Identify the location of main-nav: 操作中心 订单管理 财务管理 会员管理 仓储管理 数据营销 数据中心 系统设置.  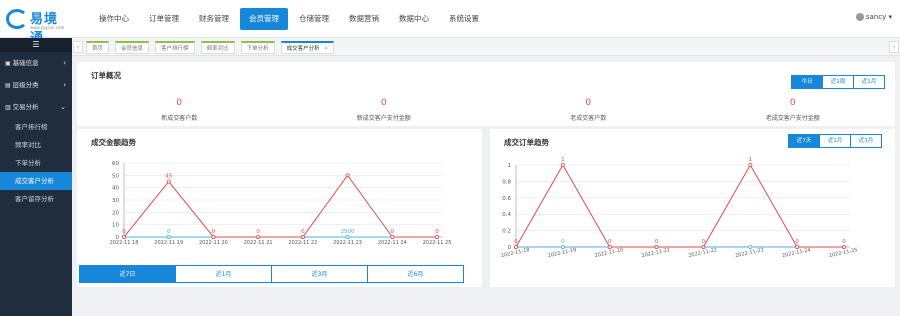
(290, 19).